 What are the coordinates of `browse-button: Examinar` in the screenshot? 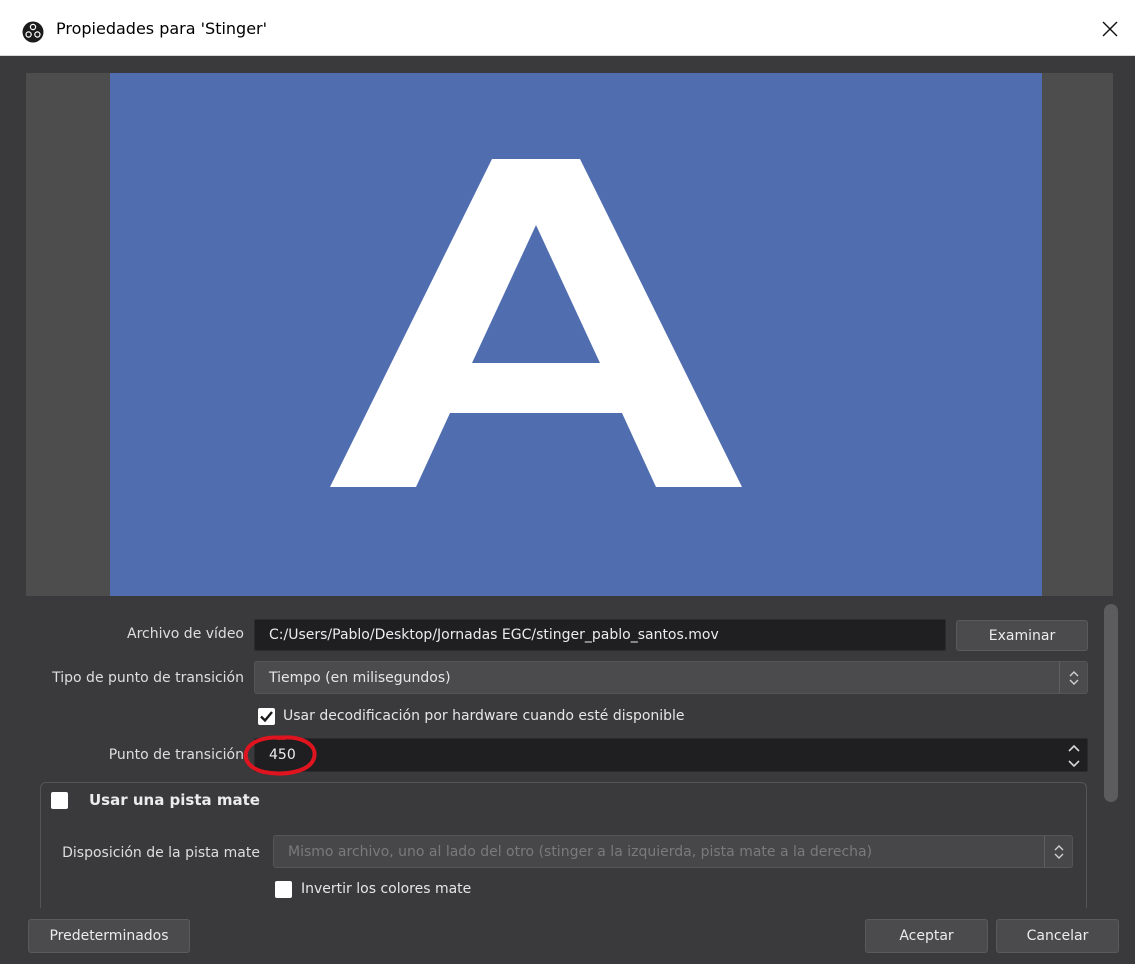 It's located at (1022, 635).